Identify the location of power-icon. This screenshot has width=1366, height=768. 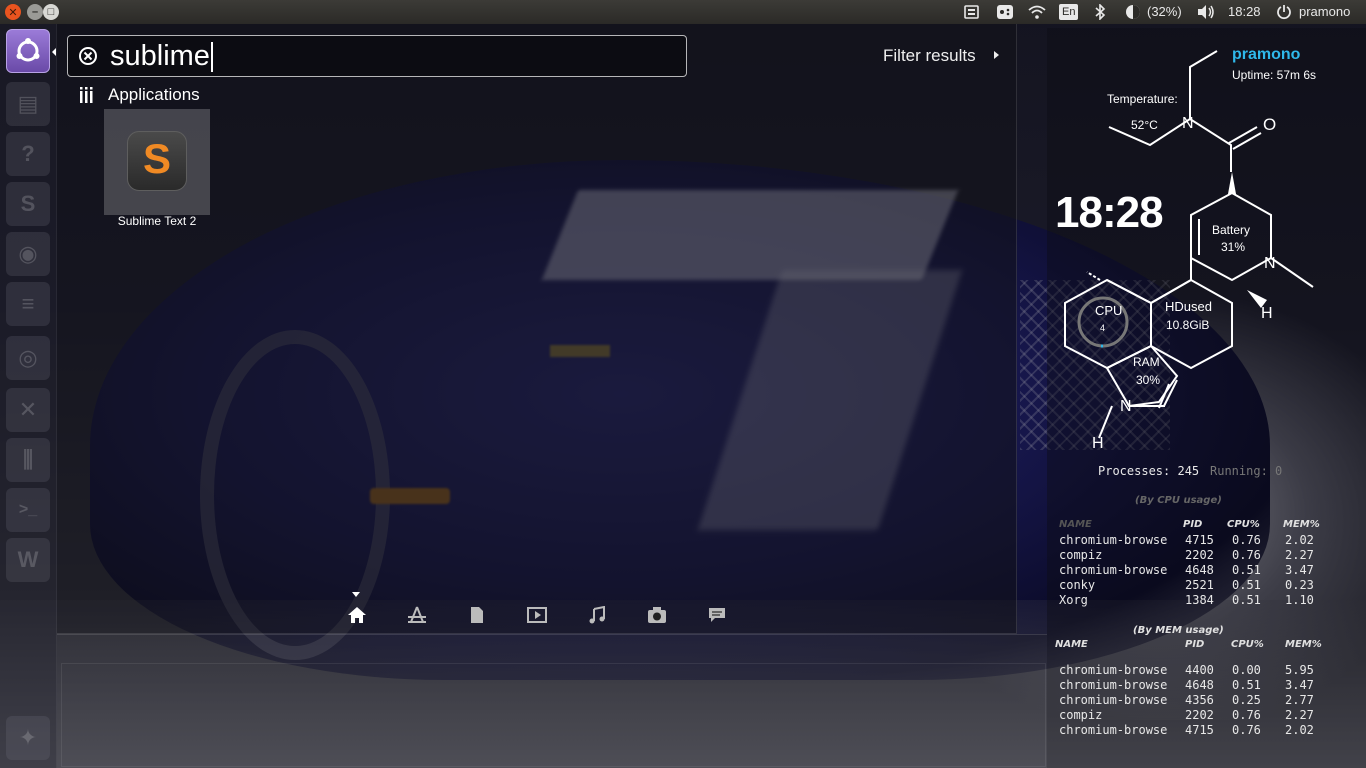
(1284, 12).